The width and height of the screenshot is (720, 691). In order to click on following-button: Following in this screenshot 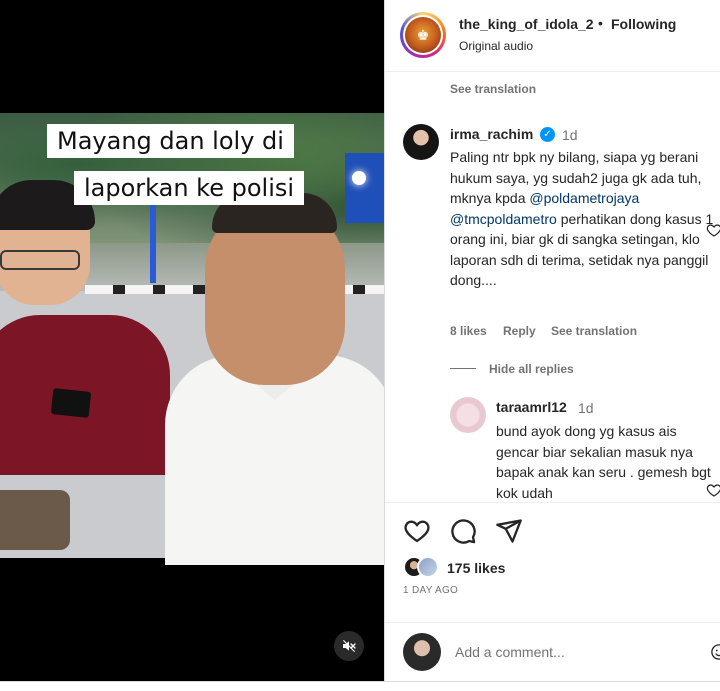, I will do `click(643, 24)`.